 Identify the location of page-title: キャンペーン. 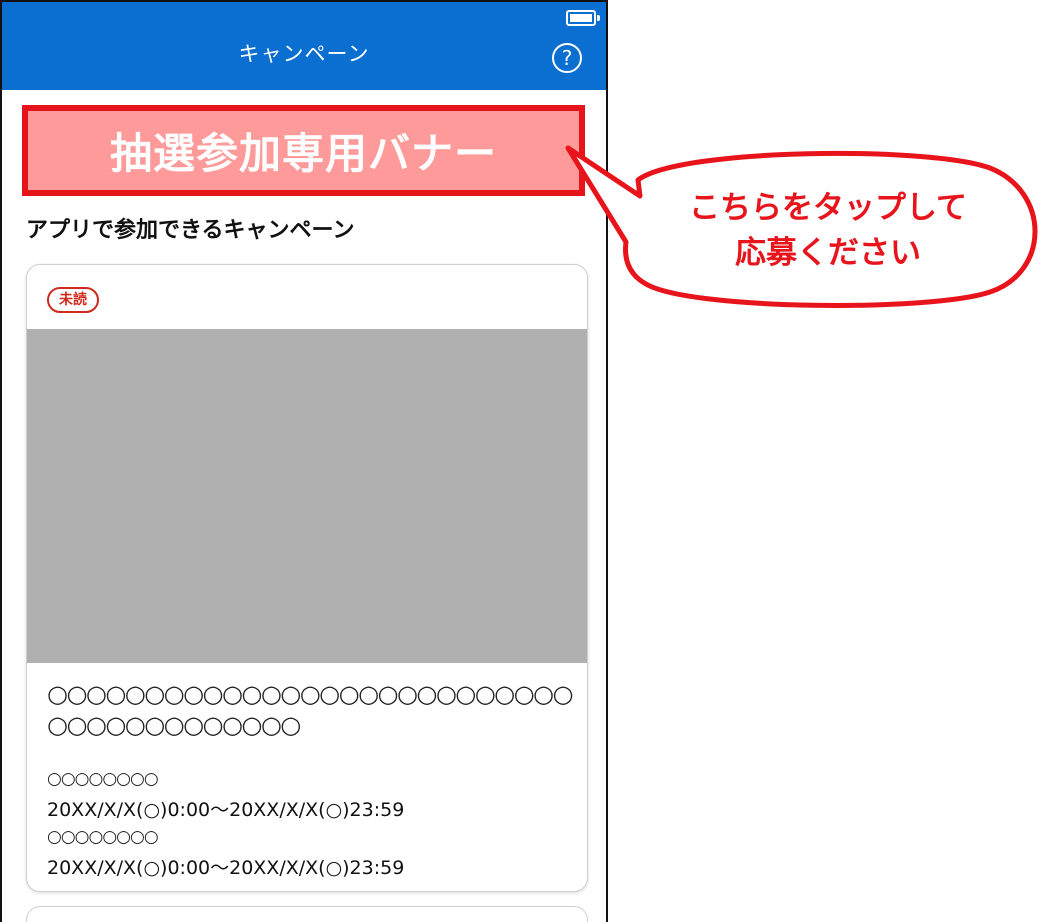
(304, 54).